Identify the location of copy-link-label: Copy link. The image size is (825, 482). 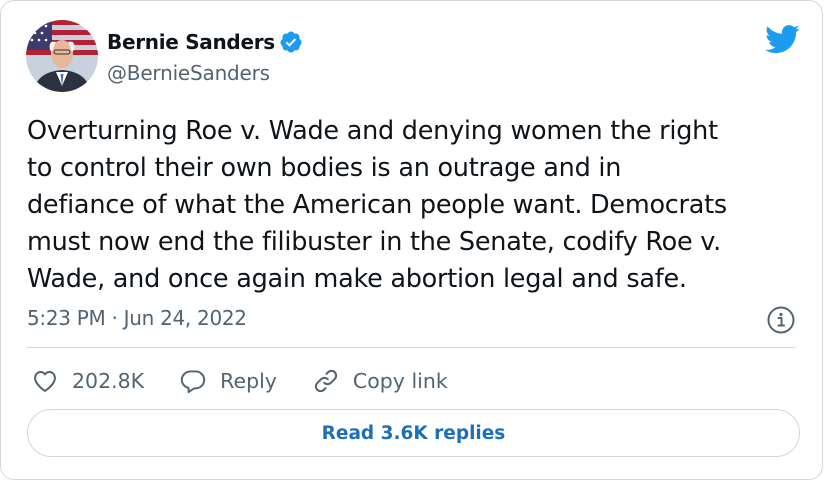
(400, 381).